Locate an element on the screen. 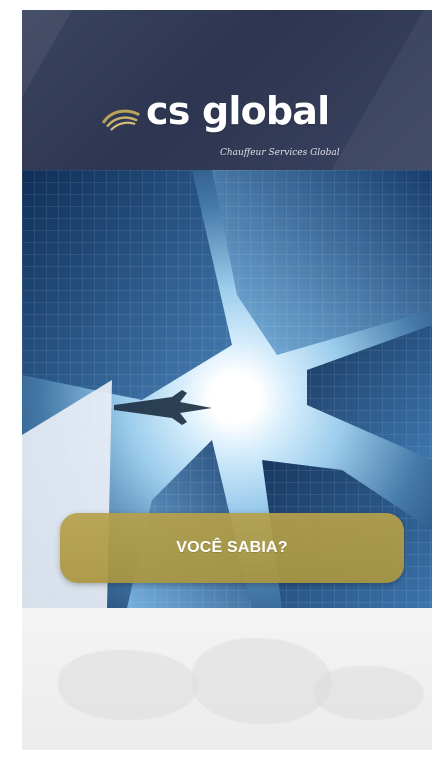  voce-sabia-label: VOCÊ SABIA? is located at coordinates (232, 547).